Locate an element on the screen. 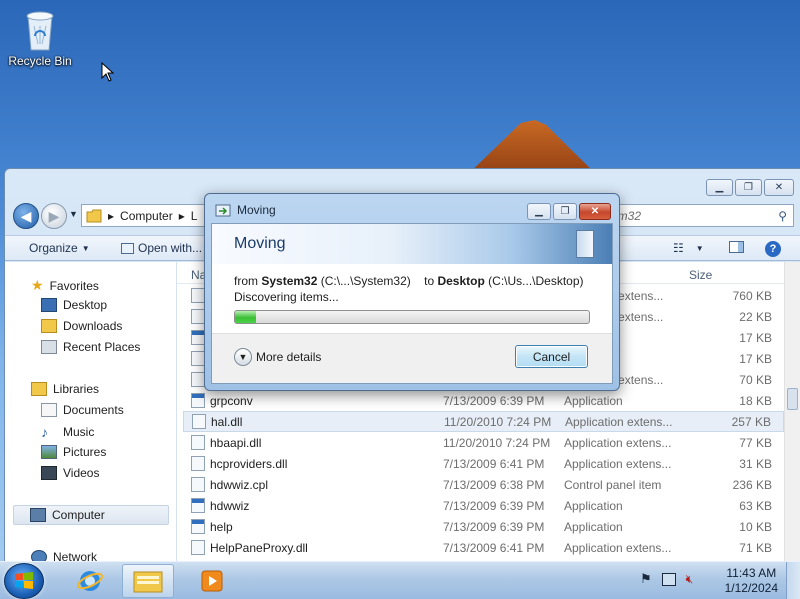 This screenshot has height=599, width=800. recycle-bin-label: Recycle Bin is located at coordinates (40, 61).